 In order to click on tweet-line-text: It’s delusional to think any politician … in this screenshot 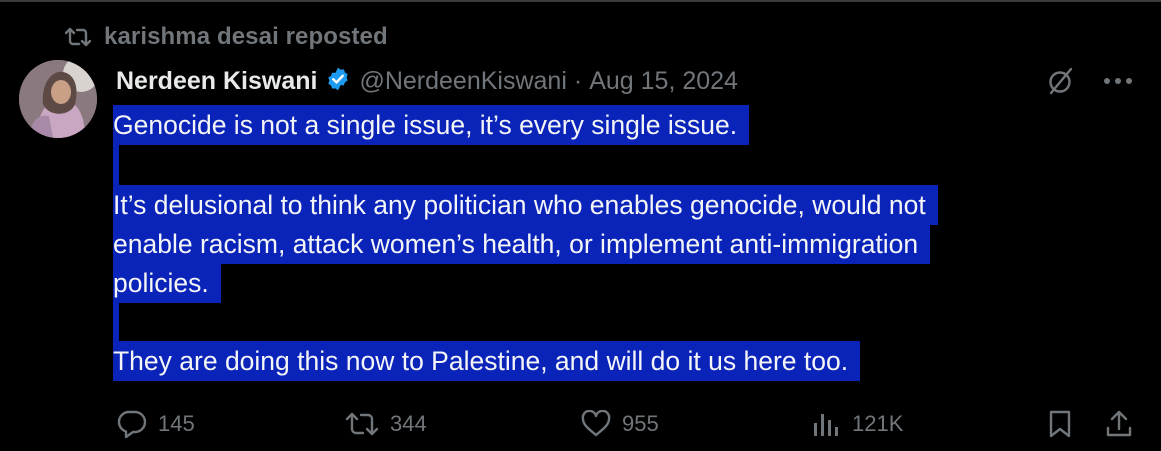, I will do `click(525, 205)`.